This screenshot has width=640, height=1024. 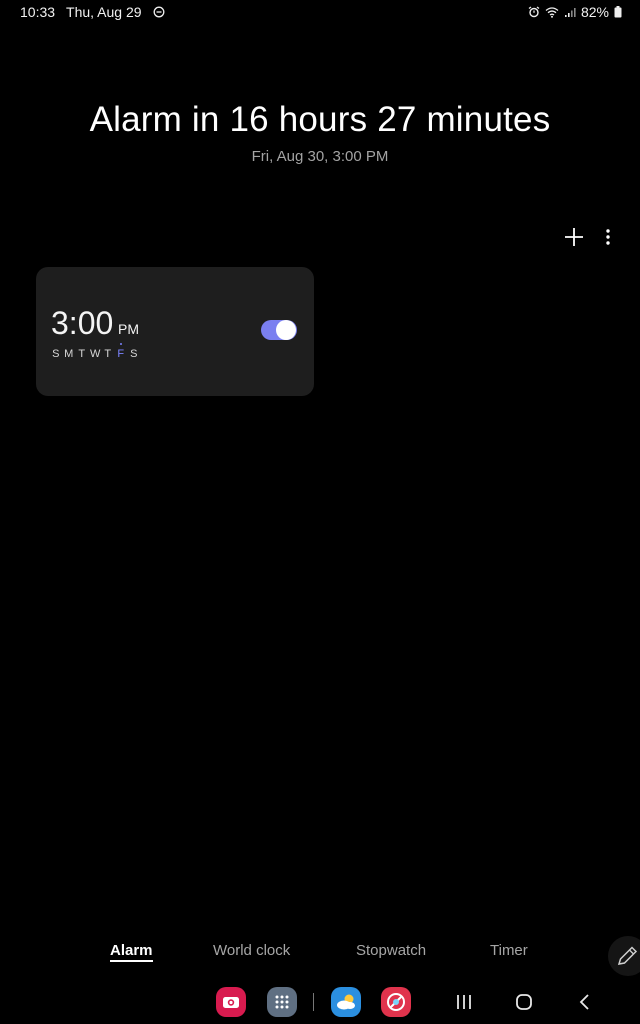 I want to click on next-alarm-headline: Alarm in 16 hours 27 minutes, so click(x=320, y=119).